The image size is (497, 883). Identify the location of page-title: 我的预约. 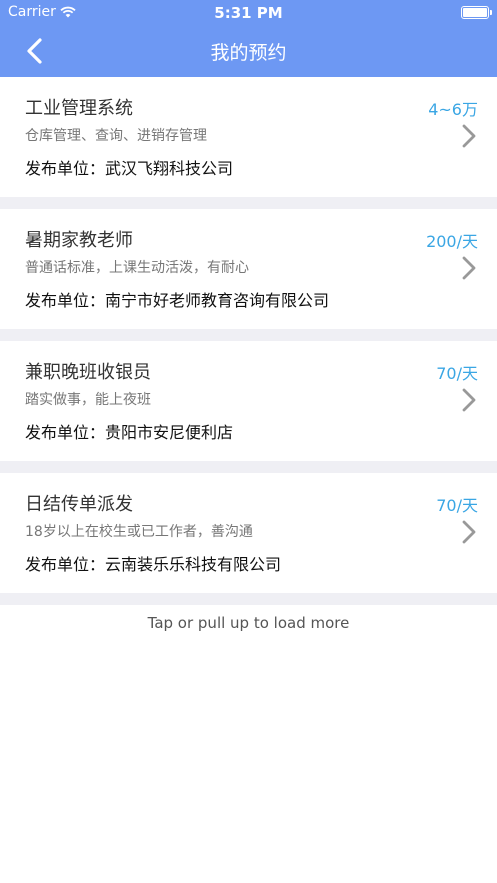
(248, 53).